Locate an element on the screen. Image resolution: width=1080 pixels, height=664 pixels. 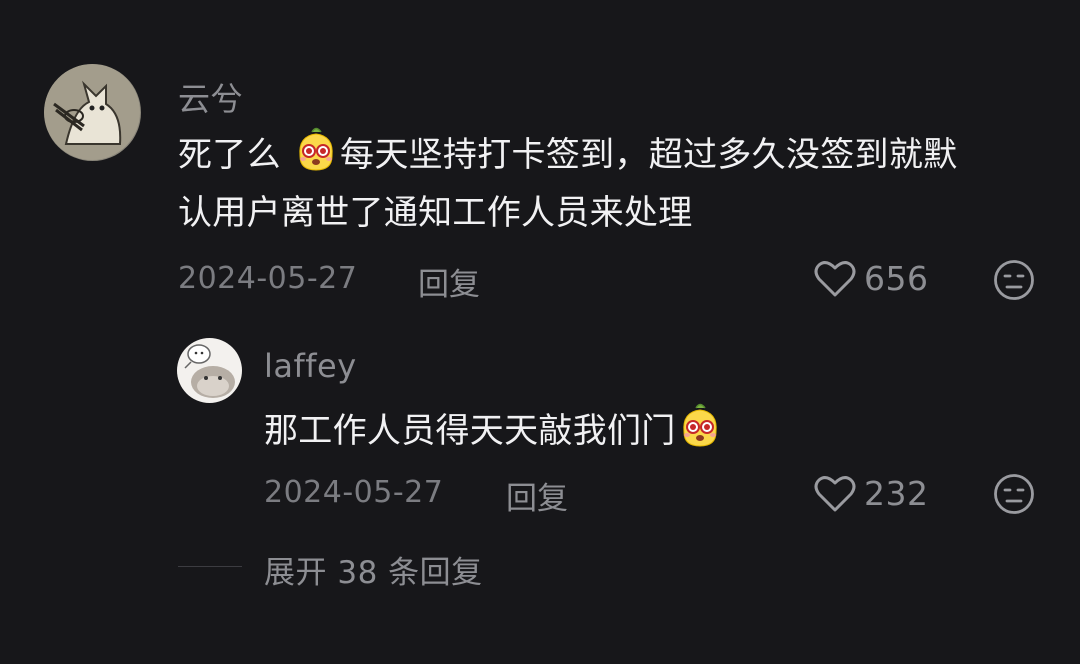
like-button: 656 is located at coordinates (871, 278).